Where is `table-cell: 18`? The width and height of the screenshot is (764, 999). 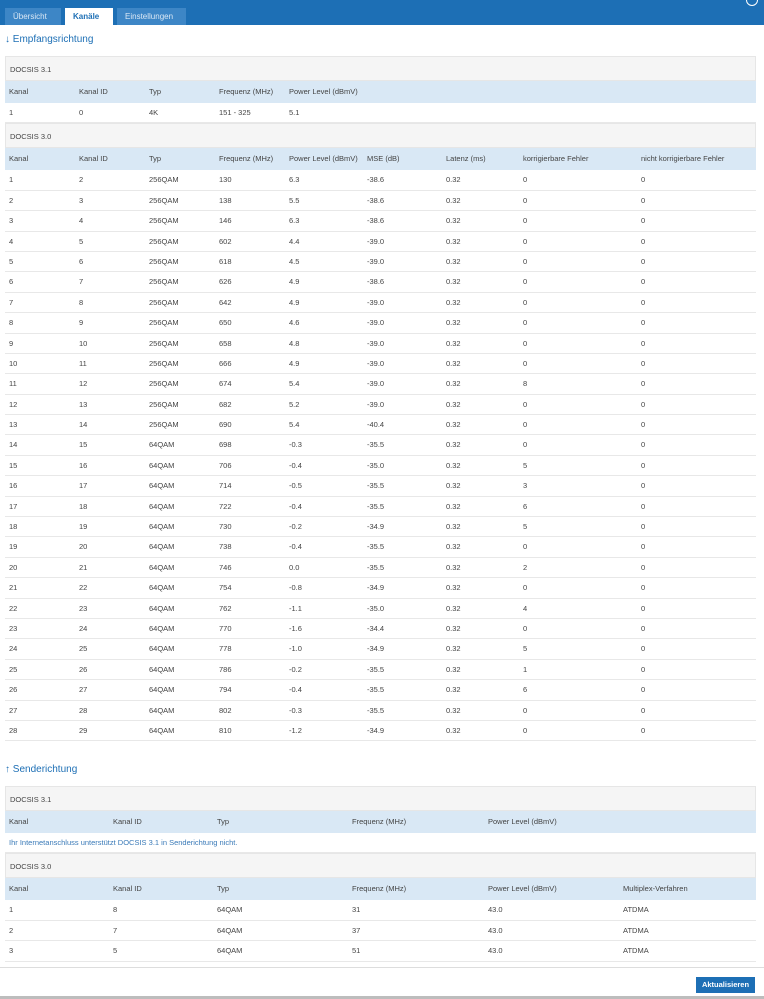 table-cell: 18 is located at coordinates (13, 527).